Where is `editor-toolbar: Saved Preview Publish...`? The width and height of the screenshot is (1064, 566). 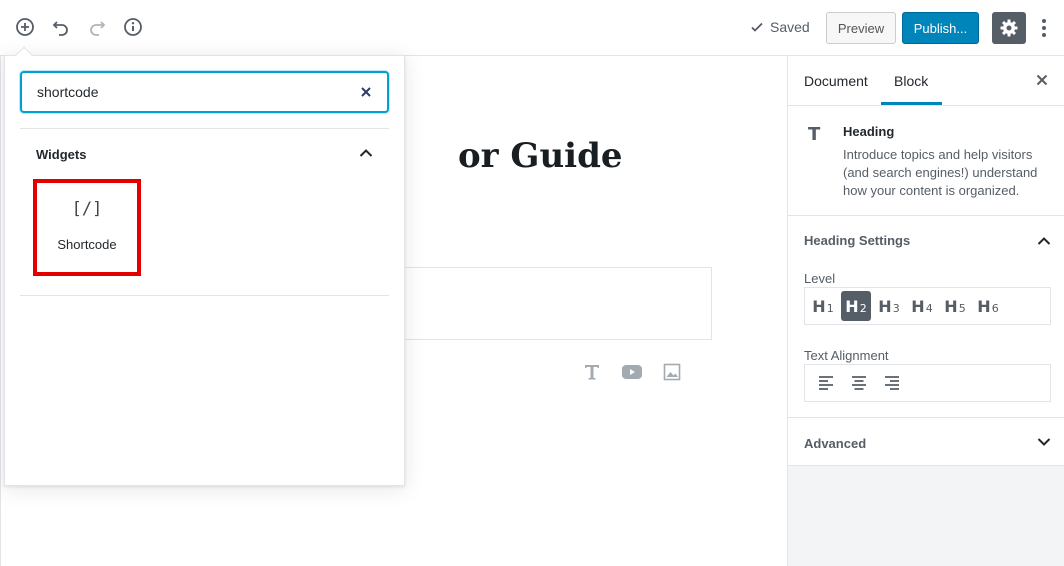
editor-toolbar: Saved Preview Publish... is located at coordinates (532, 28).